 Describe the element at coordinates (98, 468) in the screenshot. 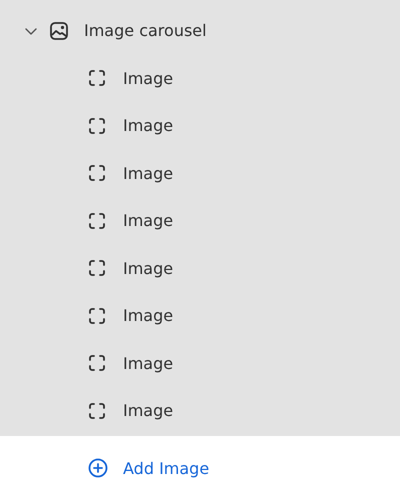

I see `plus-circle-icon` at that location.